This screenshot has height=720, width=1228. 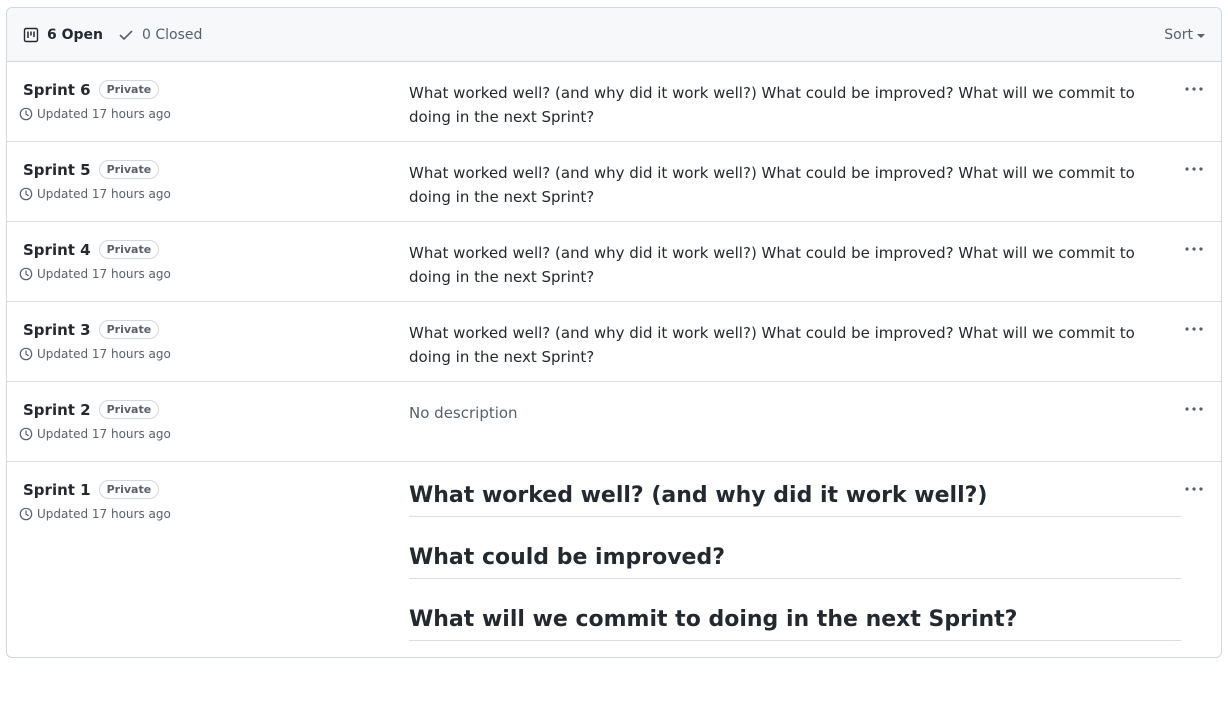 What do you see at coordinates (172, 34) in the screenshot?
I see `closed-count: 0 Closed` at bounding box center [172, 34].